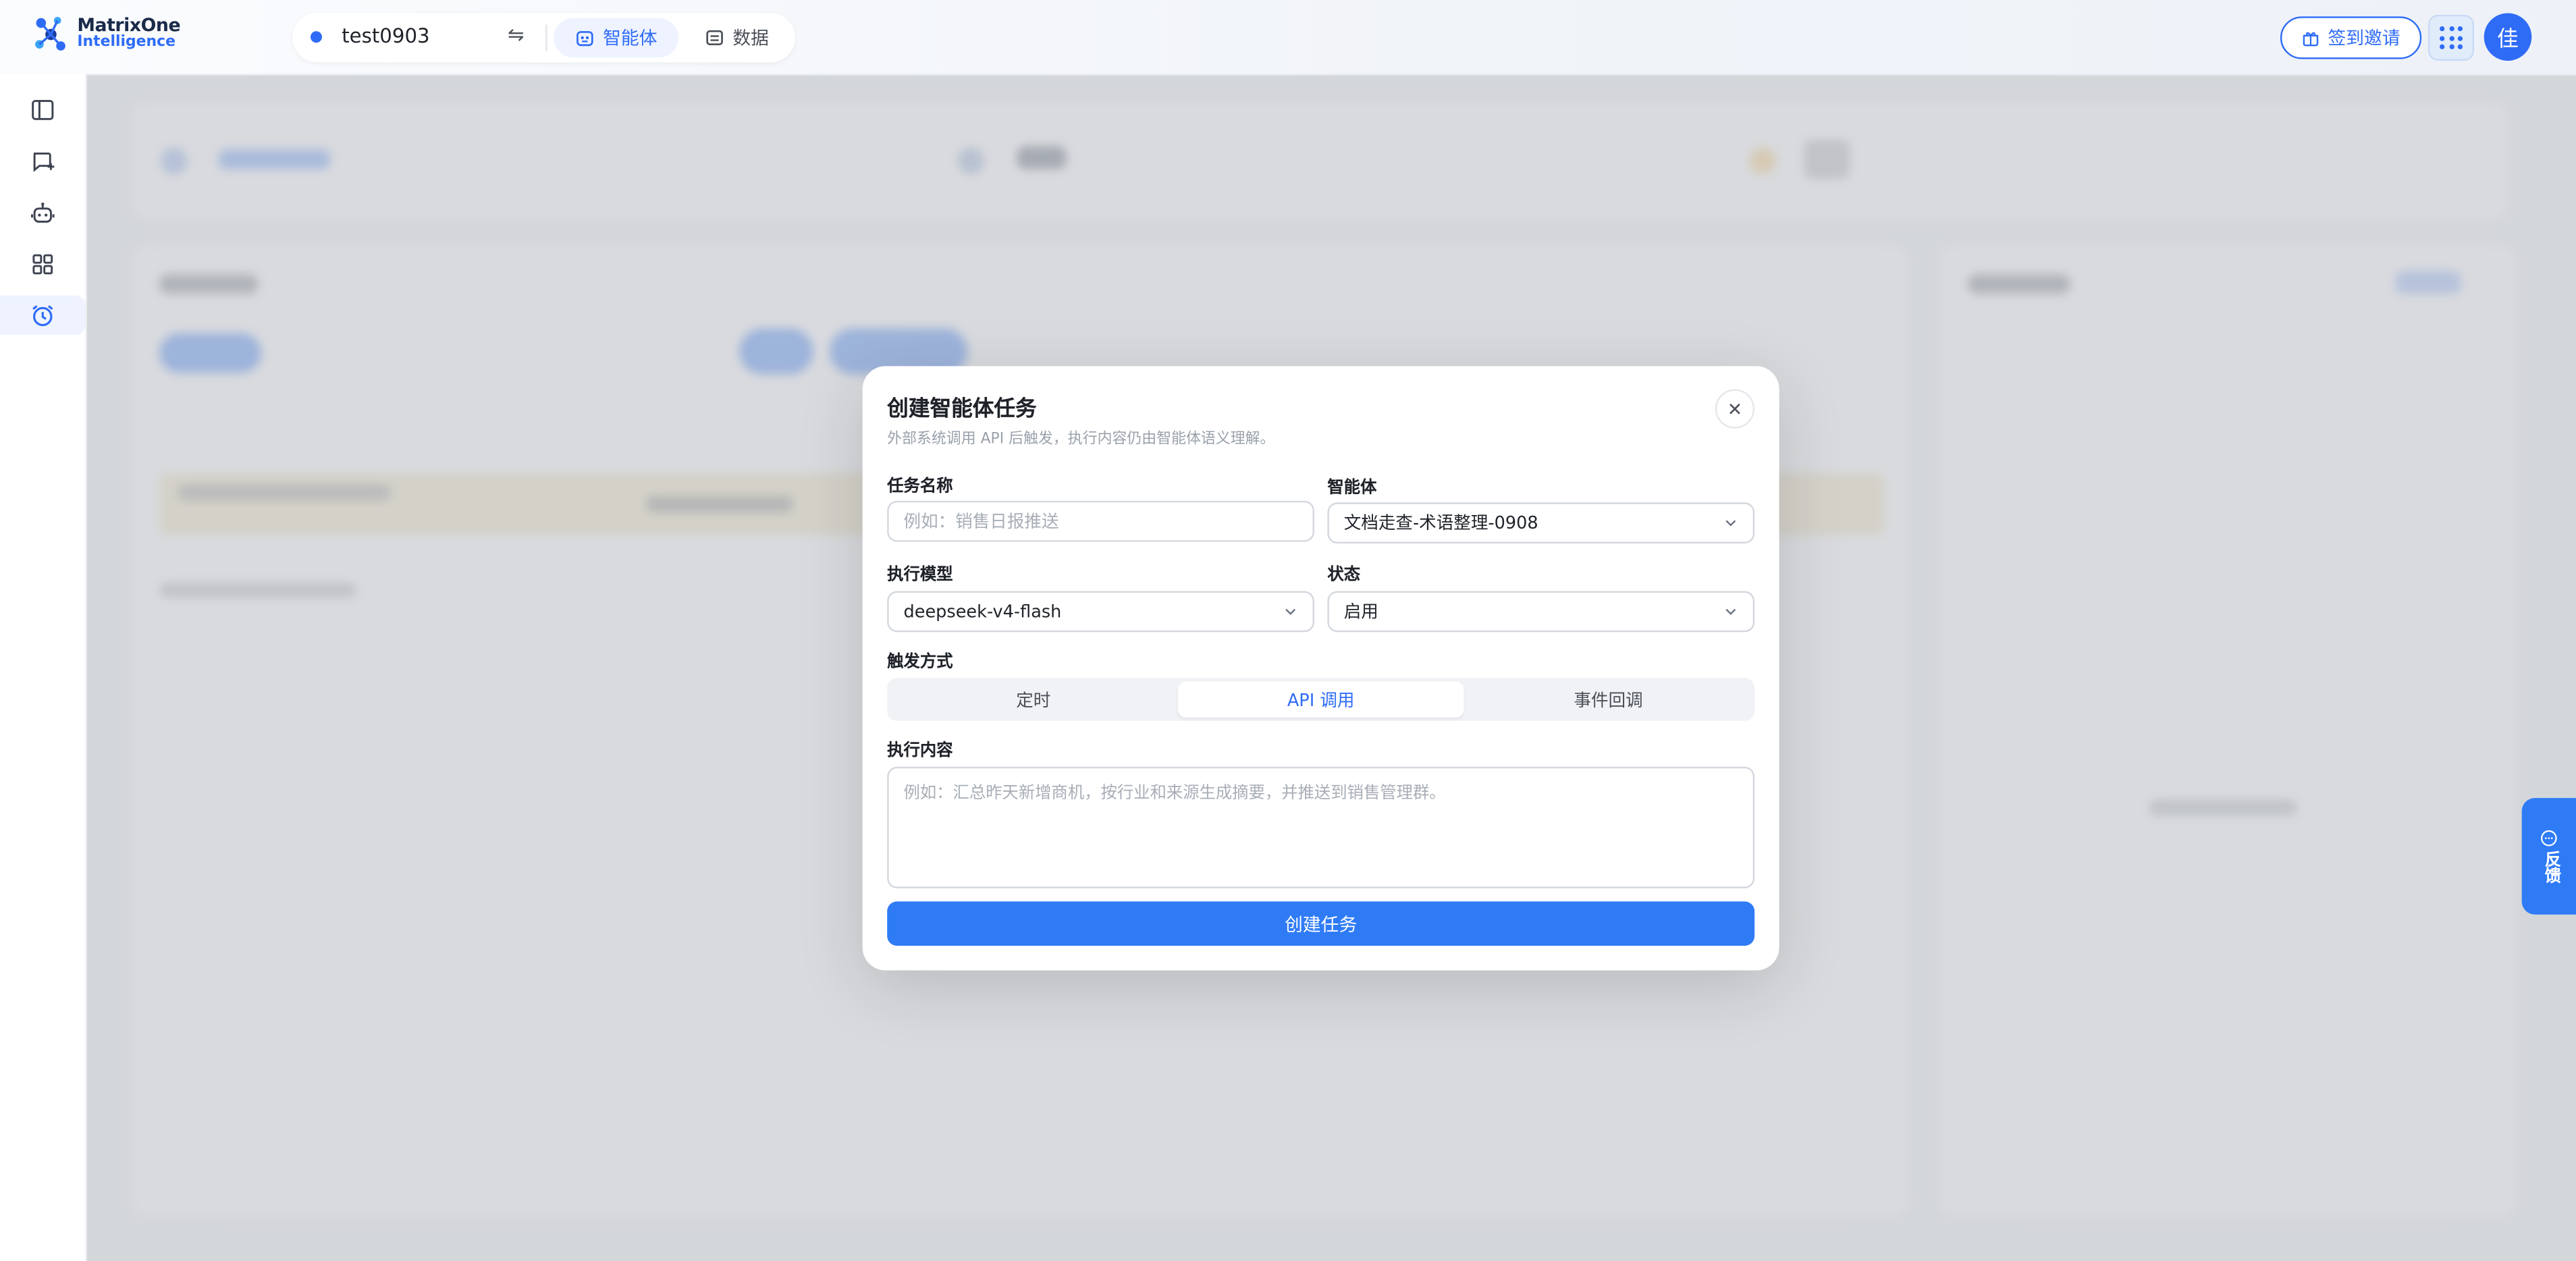 This screenshot has width=2576, height=1261. I want to click on trigger-label: 触发方式, so click(920, 662).